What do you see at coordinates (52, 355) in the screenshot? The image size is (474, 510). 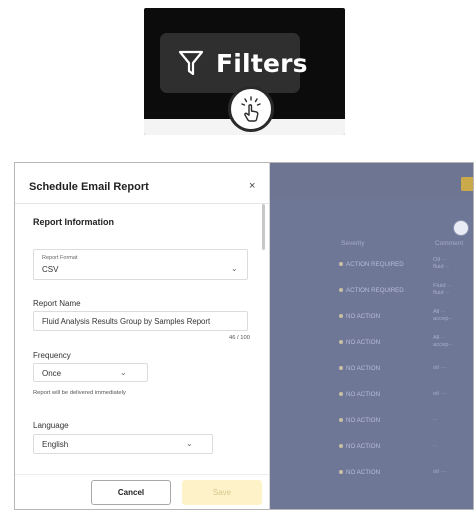 I see `frequency-label: Frequency` at bounding box center [52, 355].